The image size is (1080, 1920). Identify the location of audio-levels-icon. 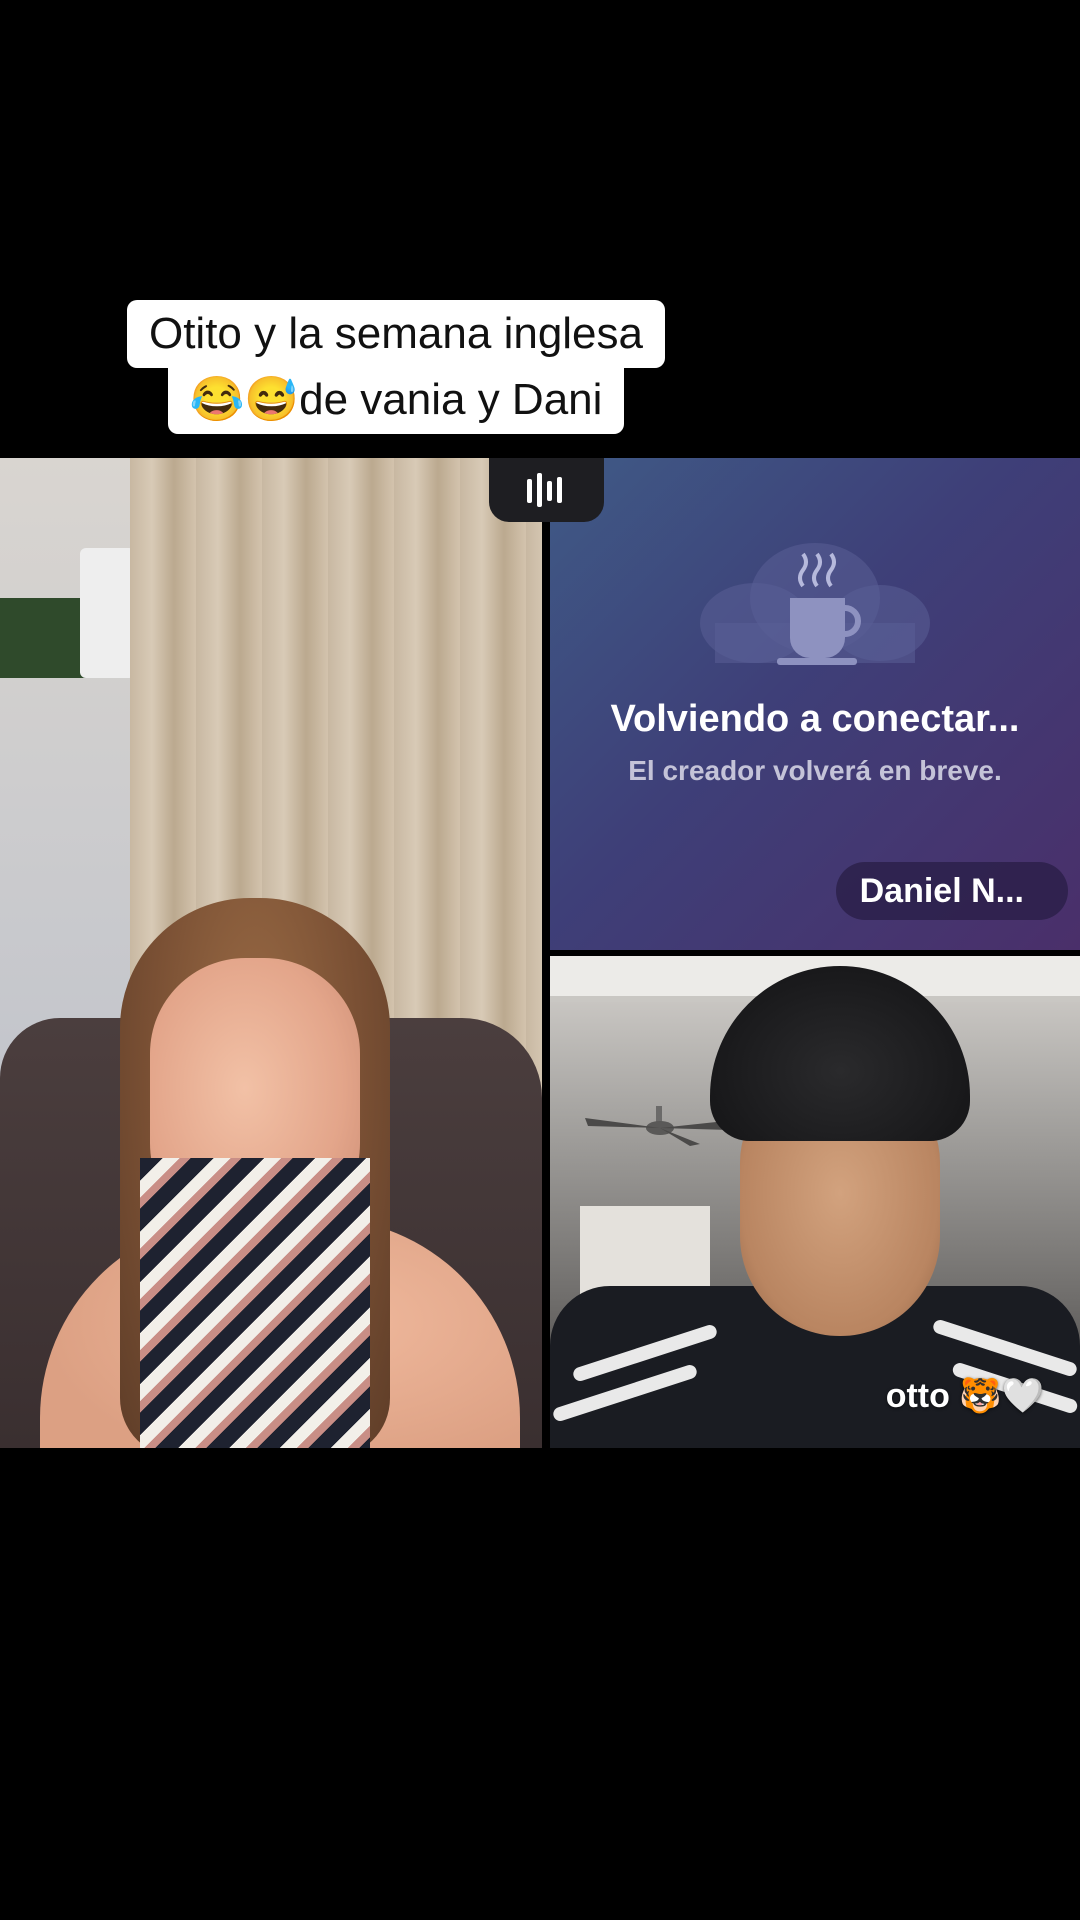
(544, 490).